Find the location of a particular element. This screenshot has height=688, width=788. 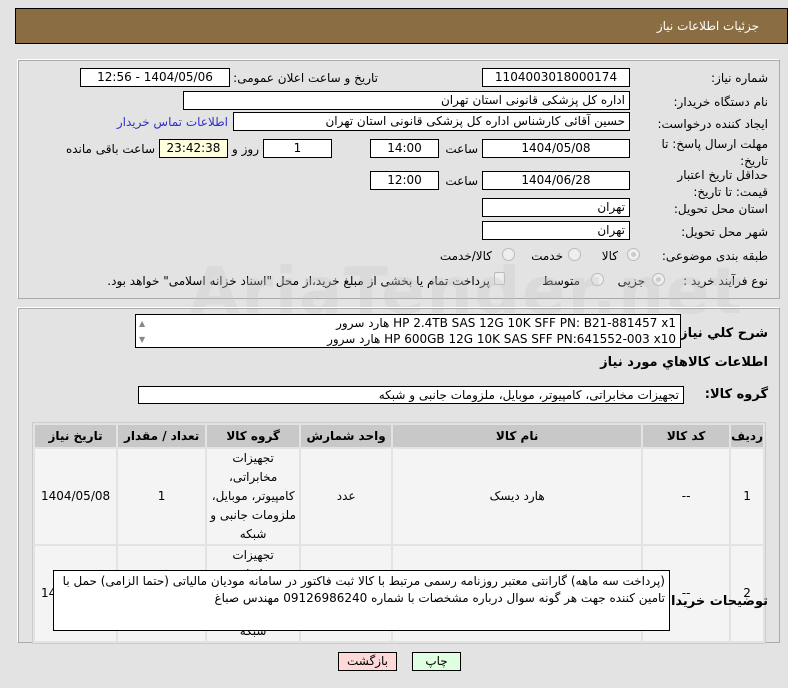

process-label: نوع فرآیند خرید : is located at coordinates (725, 281).